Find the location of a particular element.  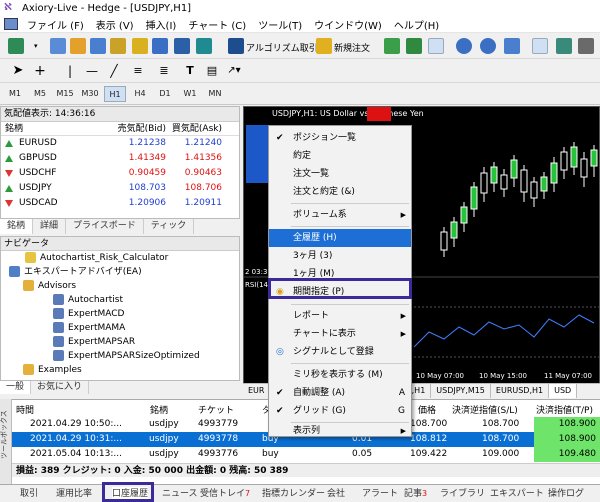

nav-item: ExpertMAPSAR is located at coordinates (94, 342).